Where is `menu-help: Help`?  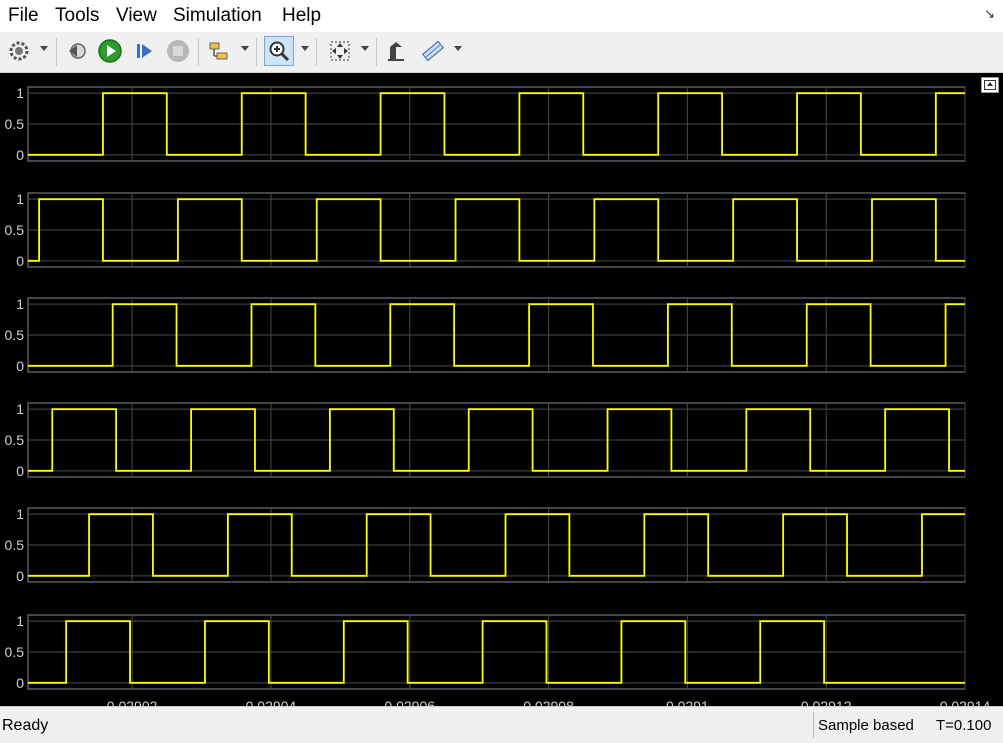
menu-help: Help is located at coordinates (301, 16).